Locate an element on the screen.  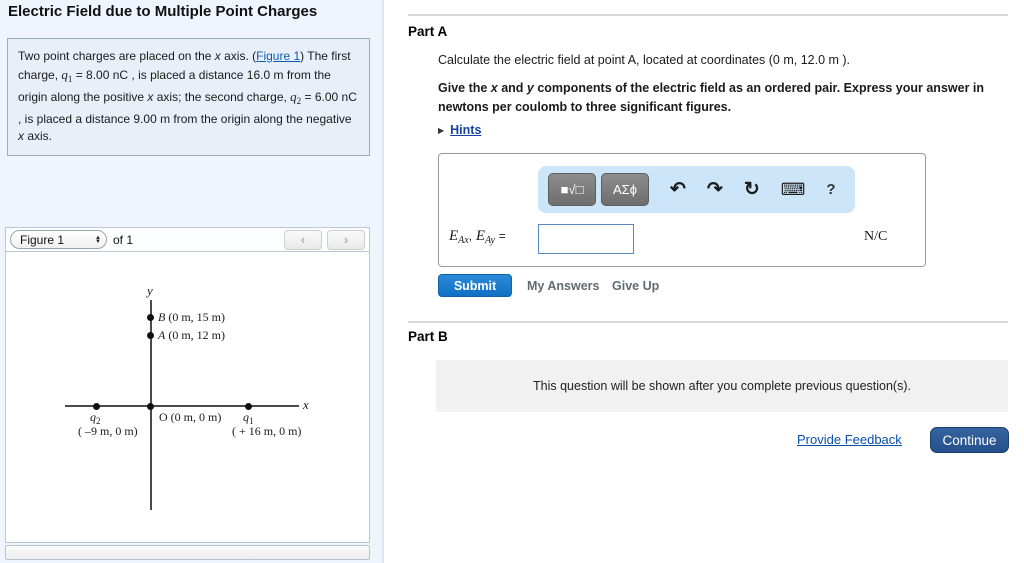
charge-q1-coords: ( + 16 m, 0 m) is located at coordinates (267, 431).